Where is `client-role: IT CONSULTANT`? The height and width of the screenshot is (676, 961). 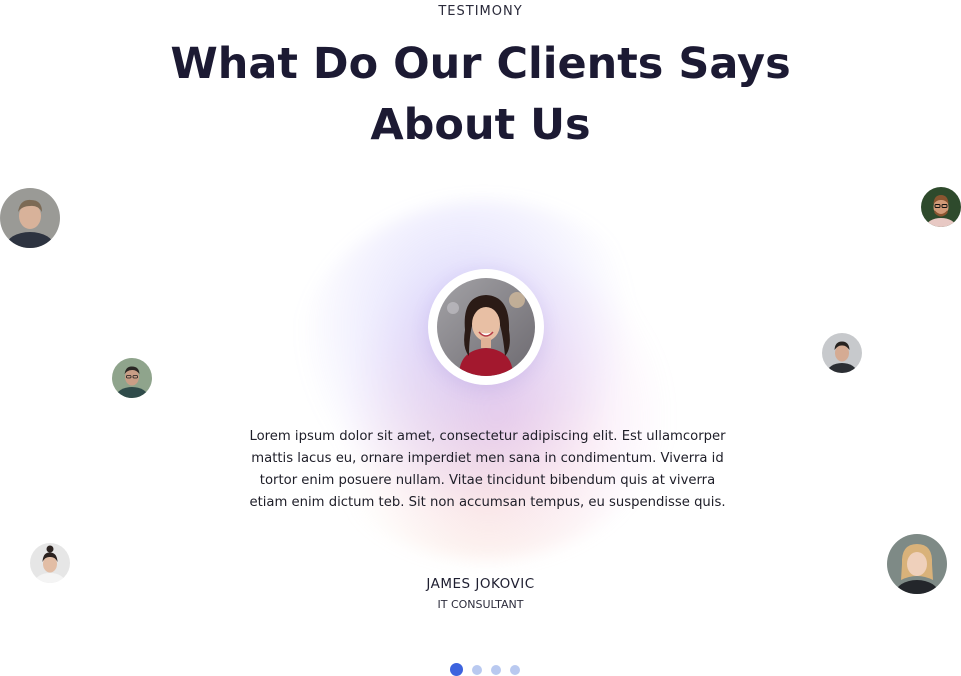
client-role: IT CONSULTANT is located at coordinates (480, 604).